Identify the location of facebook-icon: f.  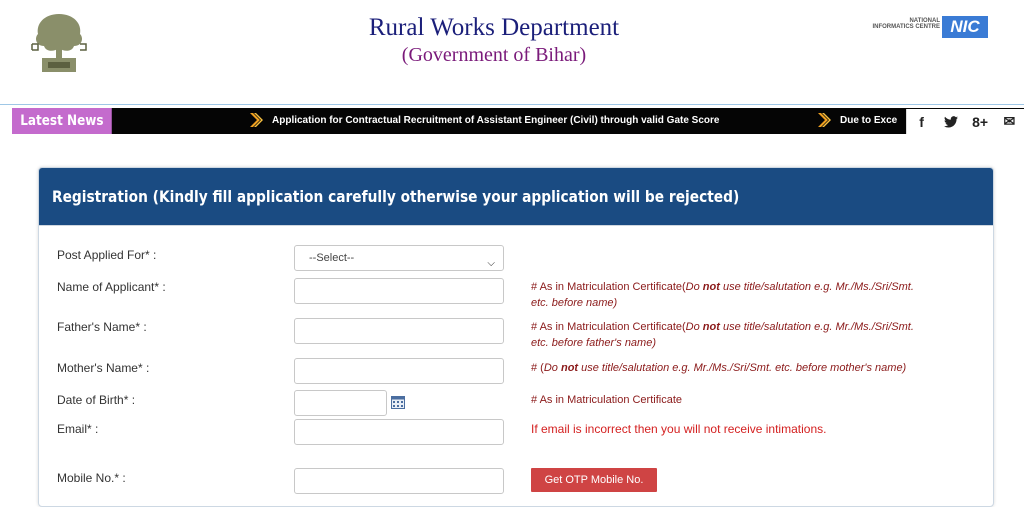
(921, 121).